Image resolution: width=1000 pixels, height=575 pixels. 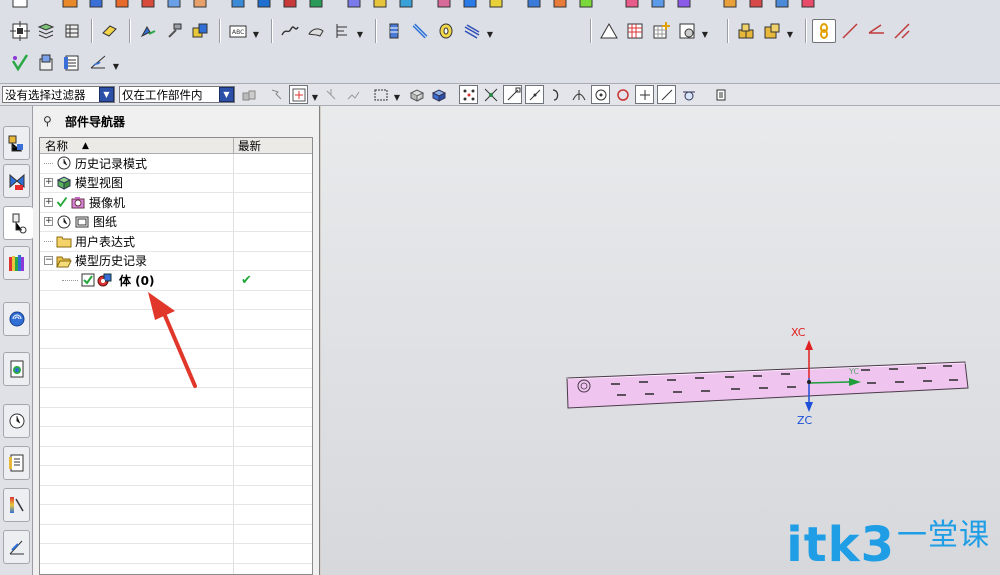 I want to click on mirror-icon, so click(x=560, y=5).